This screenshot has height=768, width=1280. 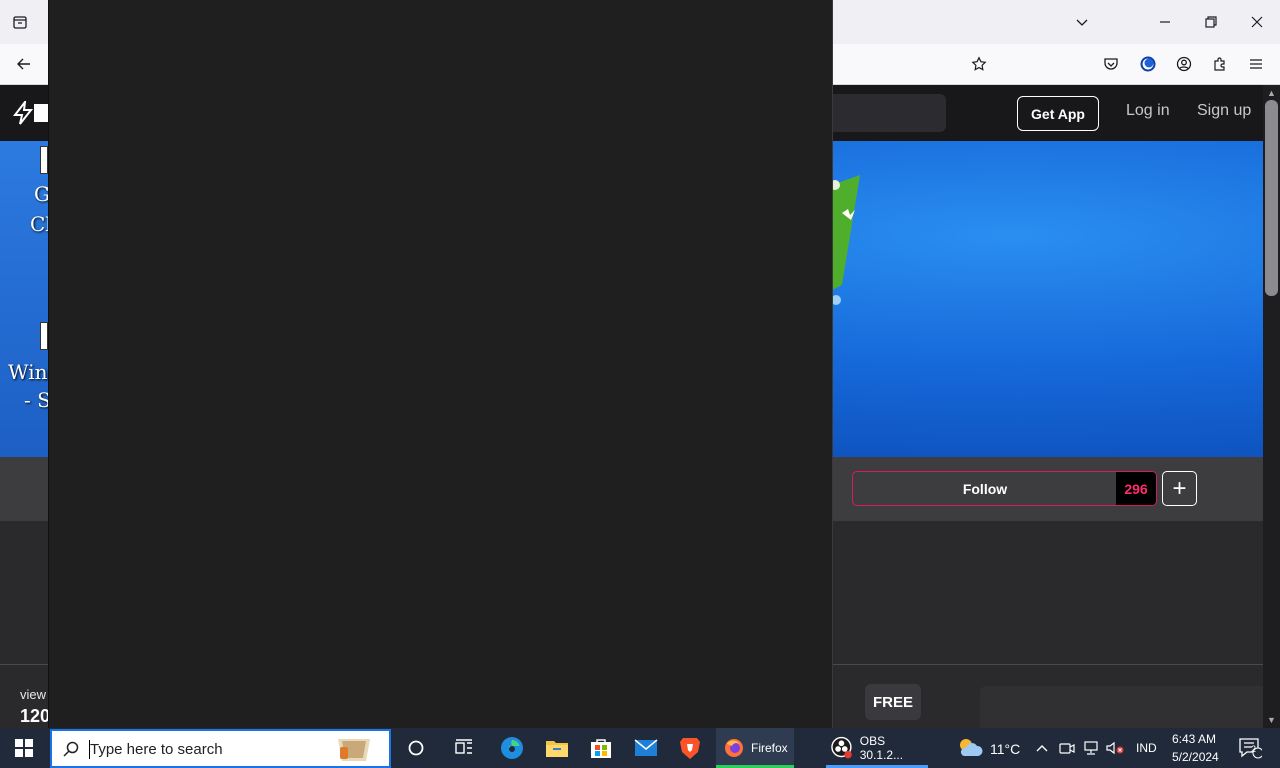 What do you see at coordinates (1136, 488) in the screenshot?
I see `follower-count: 296` at bounding box center [1136, 488].